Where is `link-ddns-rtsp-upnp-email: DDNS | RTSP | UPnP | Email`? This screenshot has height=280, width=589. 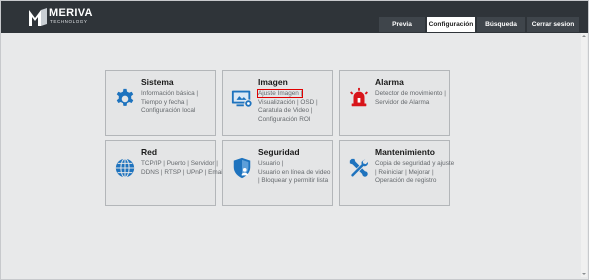
link-ddns-rtsp-upnp-email: DDNS | RTSP | UPnP | Email is located at coordinates (182, 172).